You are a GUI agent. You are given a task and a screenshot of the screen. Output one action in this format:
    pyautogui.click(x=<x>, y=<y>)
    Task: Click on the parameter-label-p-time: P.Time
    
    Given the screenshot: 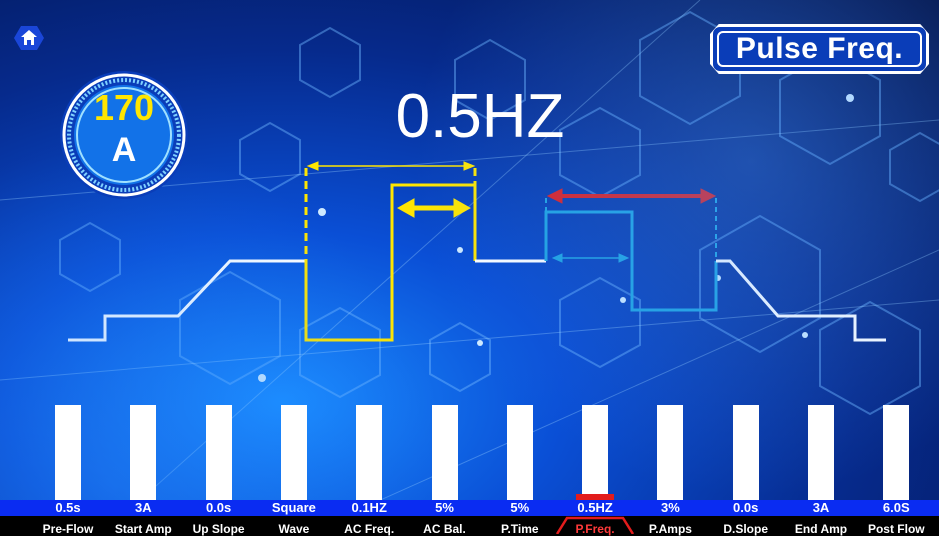 What is the action you would take?
    pyautogui.click(x=519, y=527)
    